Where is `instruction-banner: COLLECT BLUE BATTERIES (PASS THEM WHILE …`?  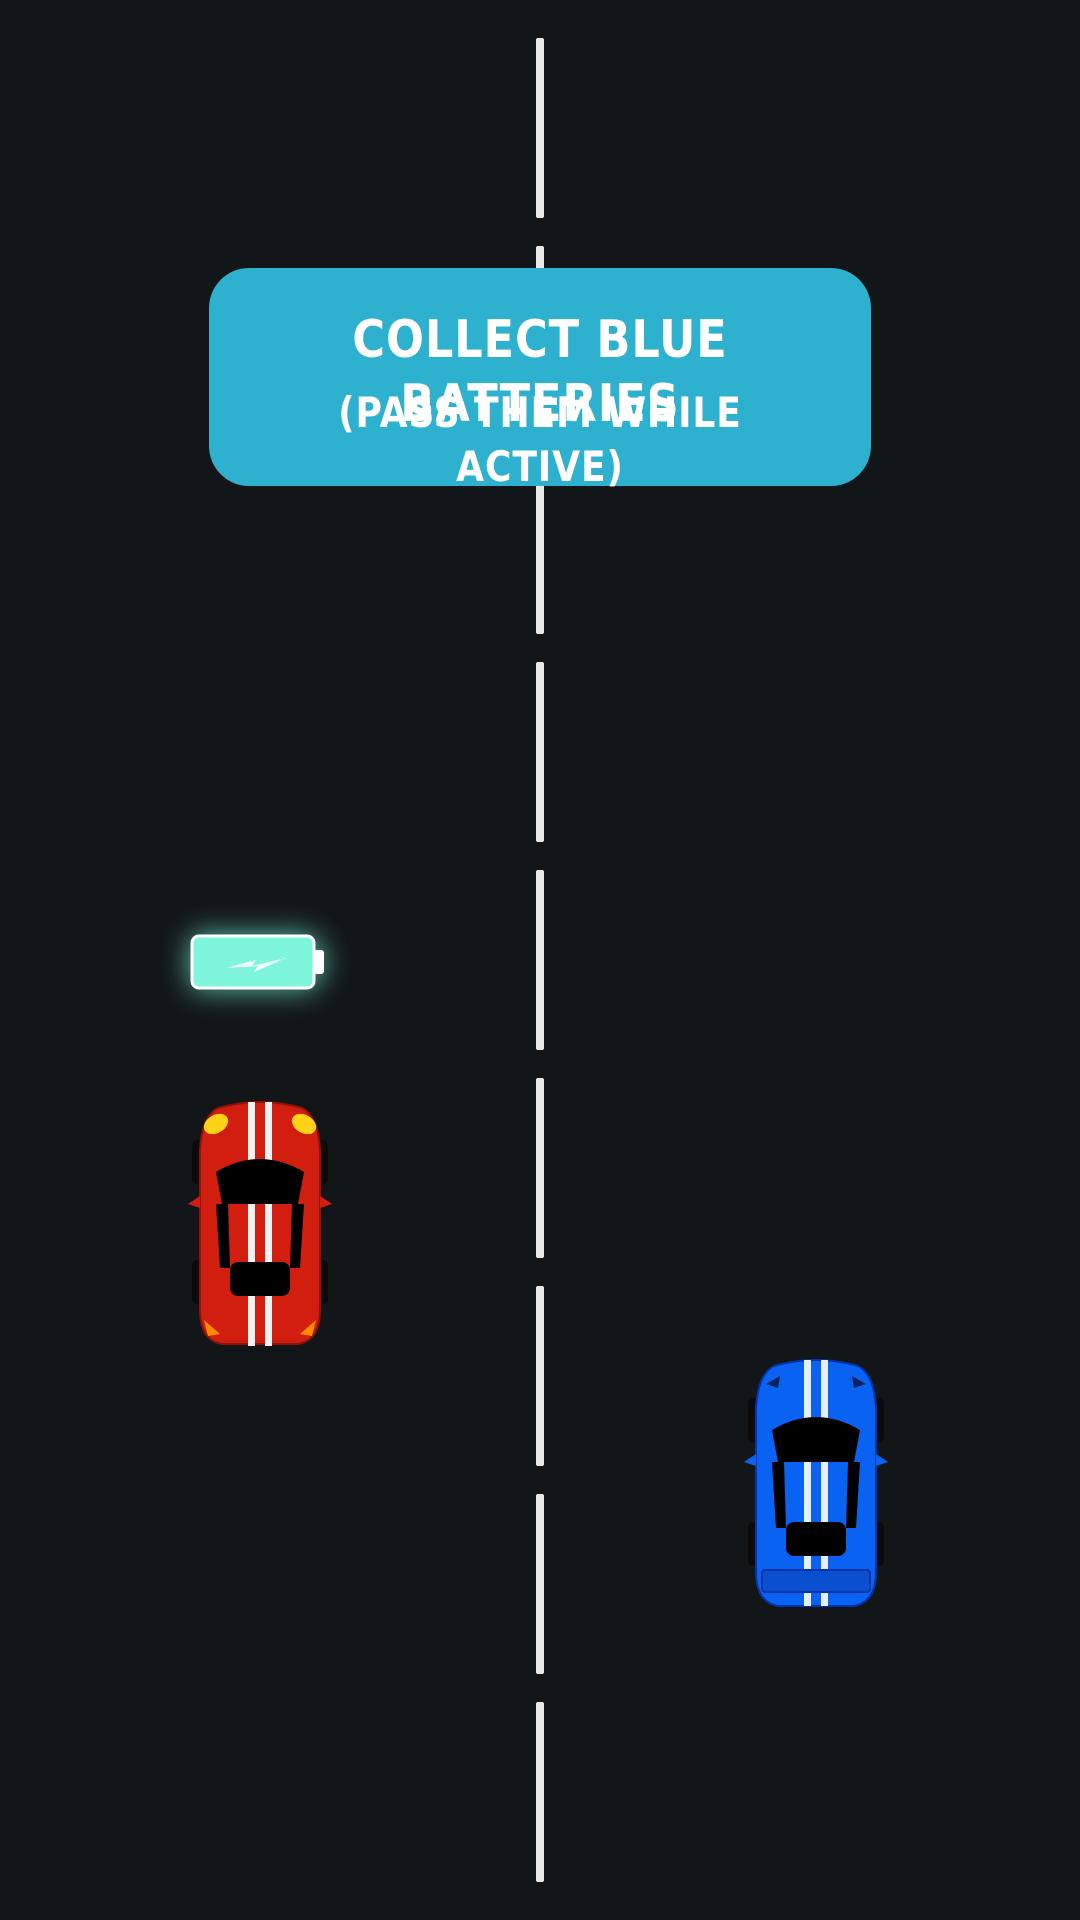 instruction-banner: COLLECT BLUE BATTERIES (PASS THEM WHILE … is located at coordinates (540, 379).